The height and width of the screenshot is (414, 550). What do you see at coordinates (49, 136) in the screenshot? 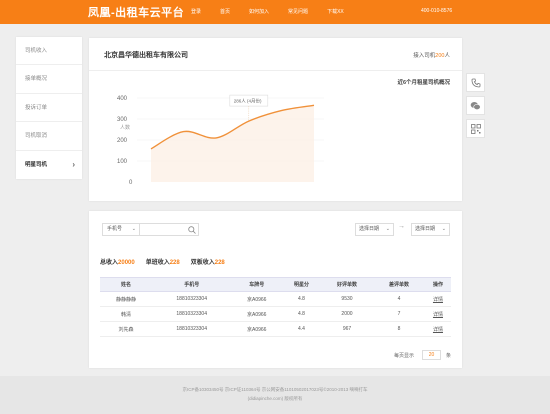
I see `sidebar-item-driver-cancel: 司机取消` at bounding box center [49, 136].